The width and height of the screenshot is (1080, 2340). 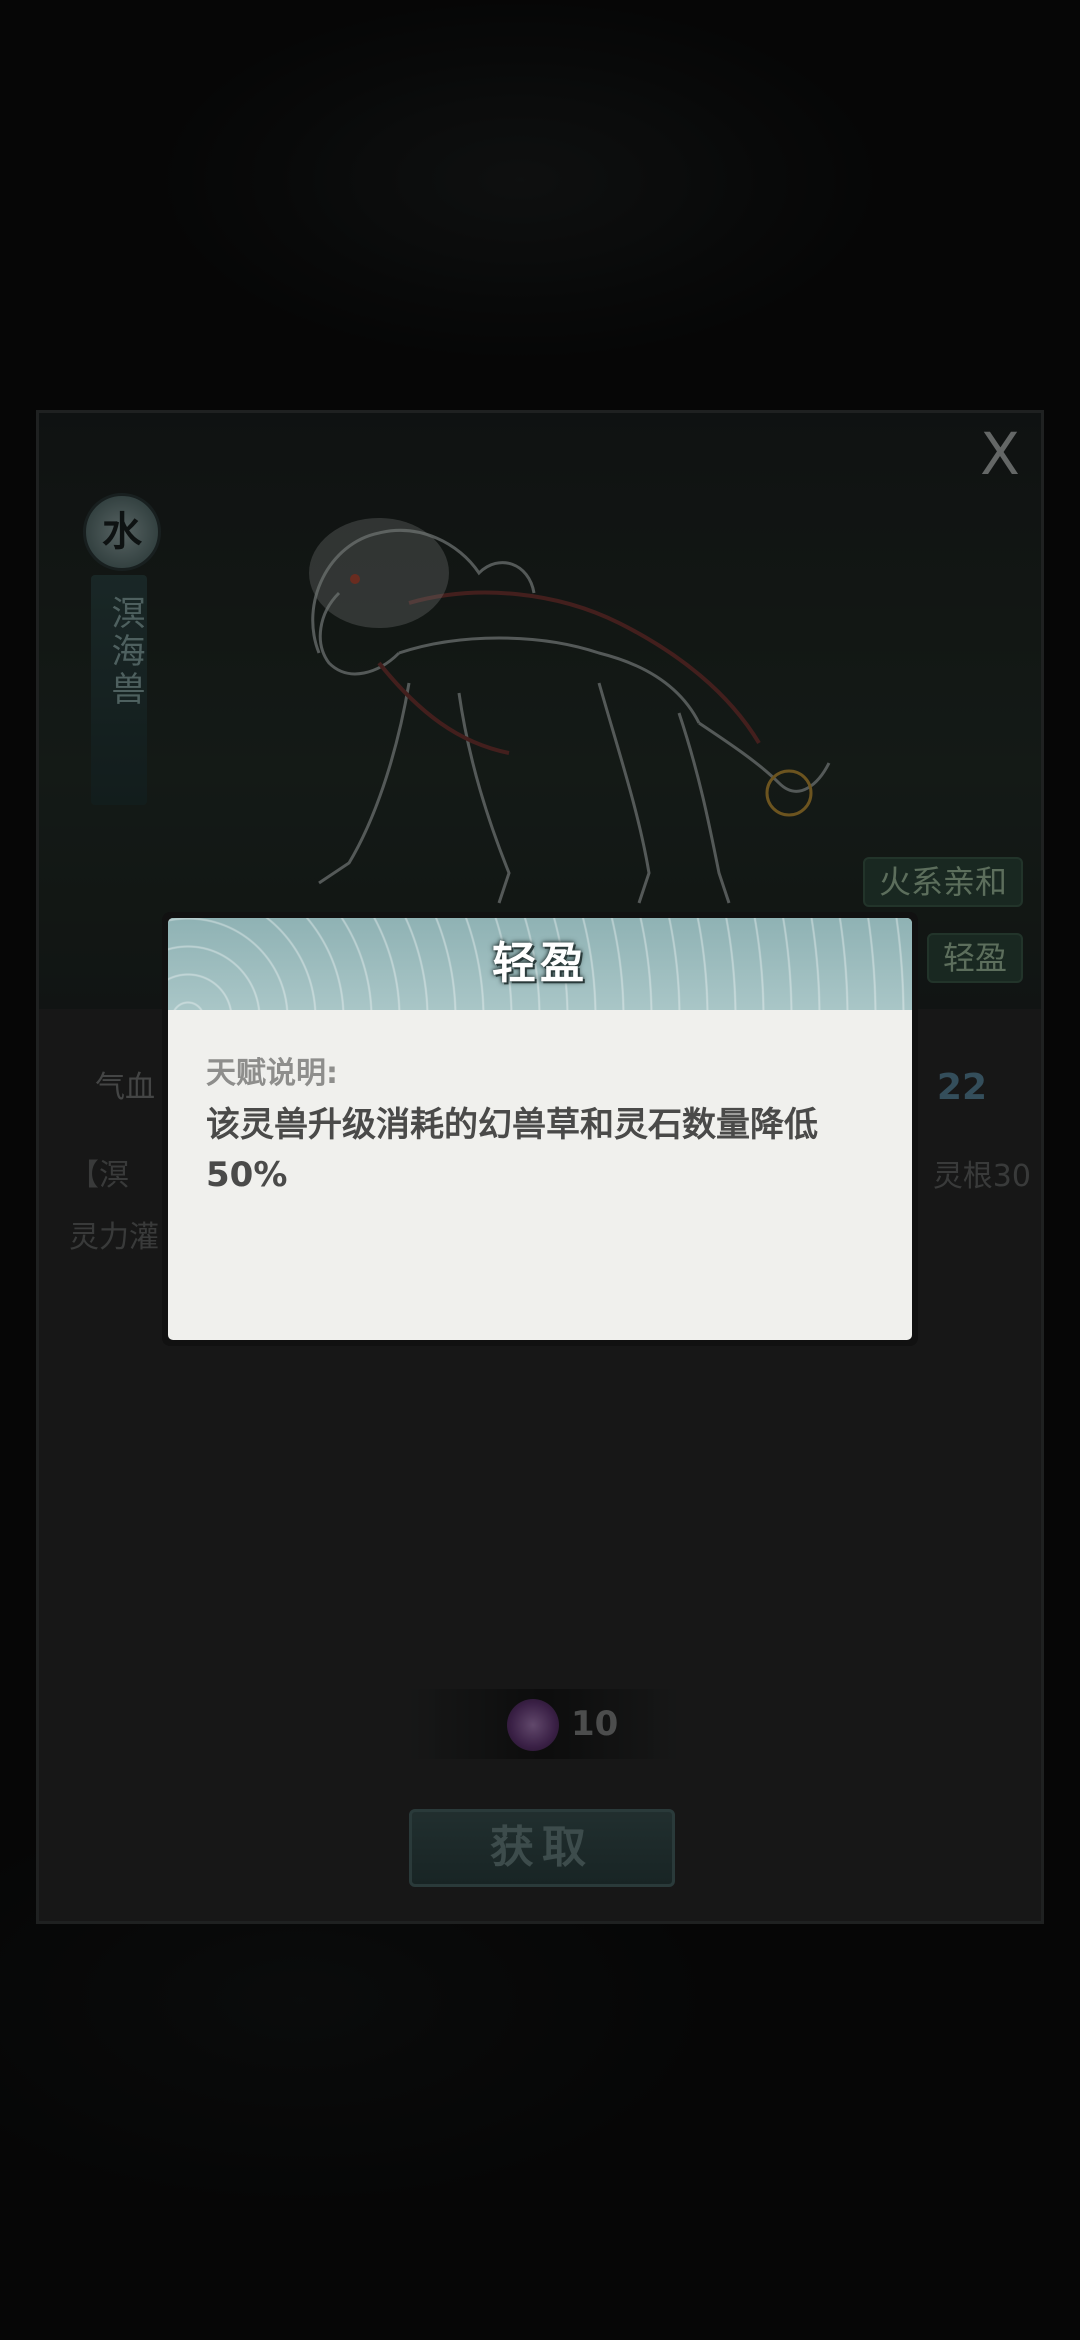 I want to click on talent-description: 该灵兽升级消耗的幻兽草和灵石数量降低 50%, so click(x=512, y=1150).